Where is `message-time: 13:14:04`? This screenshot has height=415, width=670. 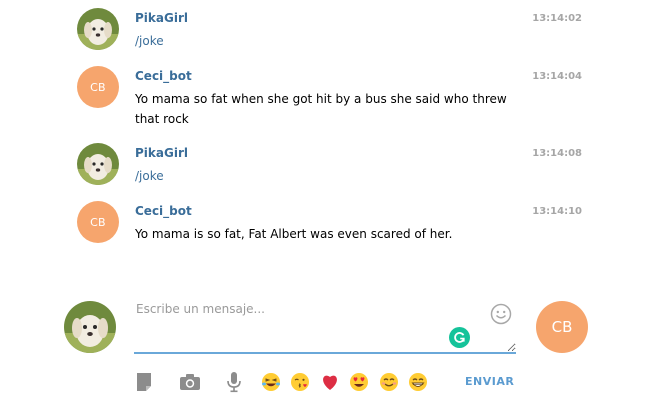
message-time: 13:14:04 is located at coordinates (557, 76).